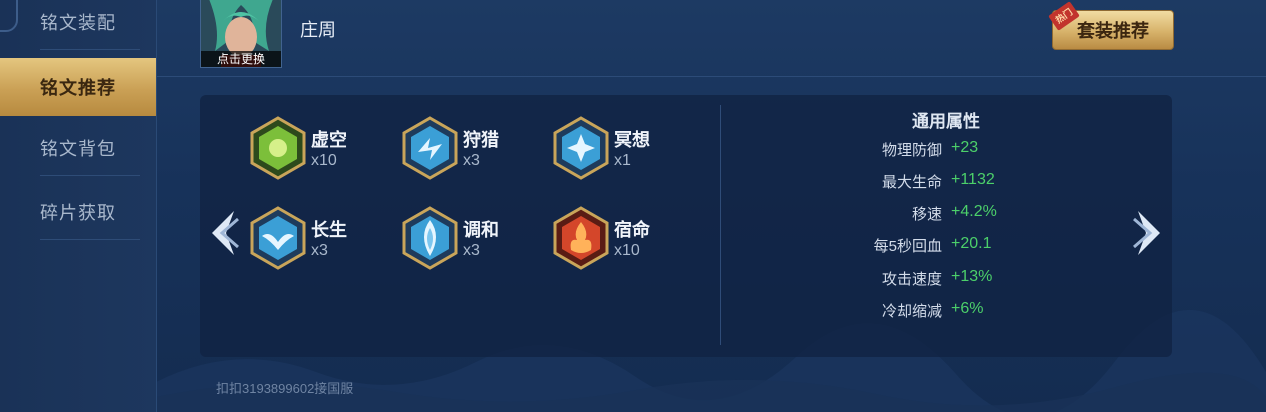  I want to click on sidebar: 铭文装配 铭文推荐 铭文背包 碎片获取, so click(78, 206).